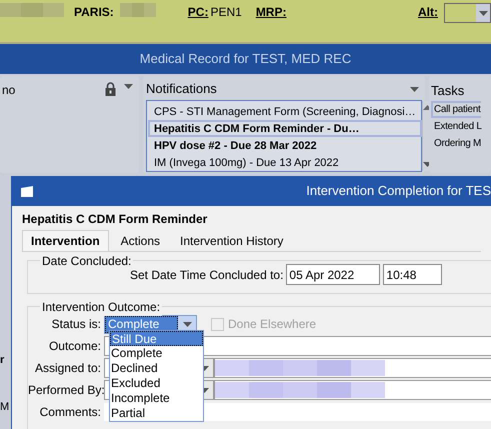  Describe the element at coordinates (398, 191) in the screenshot. I see `dialog-title: Intervention Completion for TES` at that location.